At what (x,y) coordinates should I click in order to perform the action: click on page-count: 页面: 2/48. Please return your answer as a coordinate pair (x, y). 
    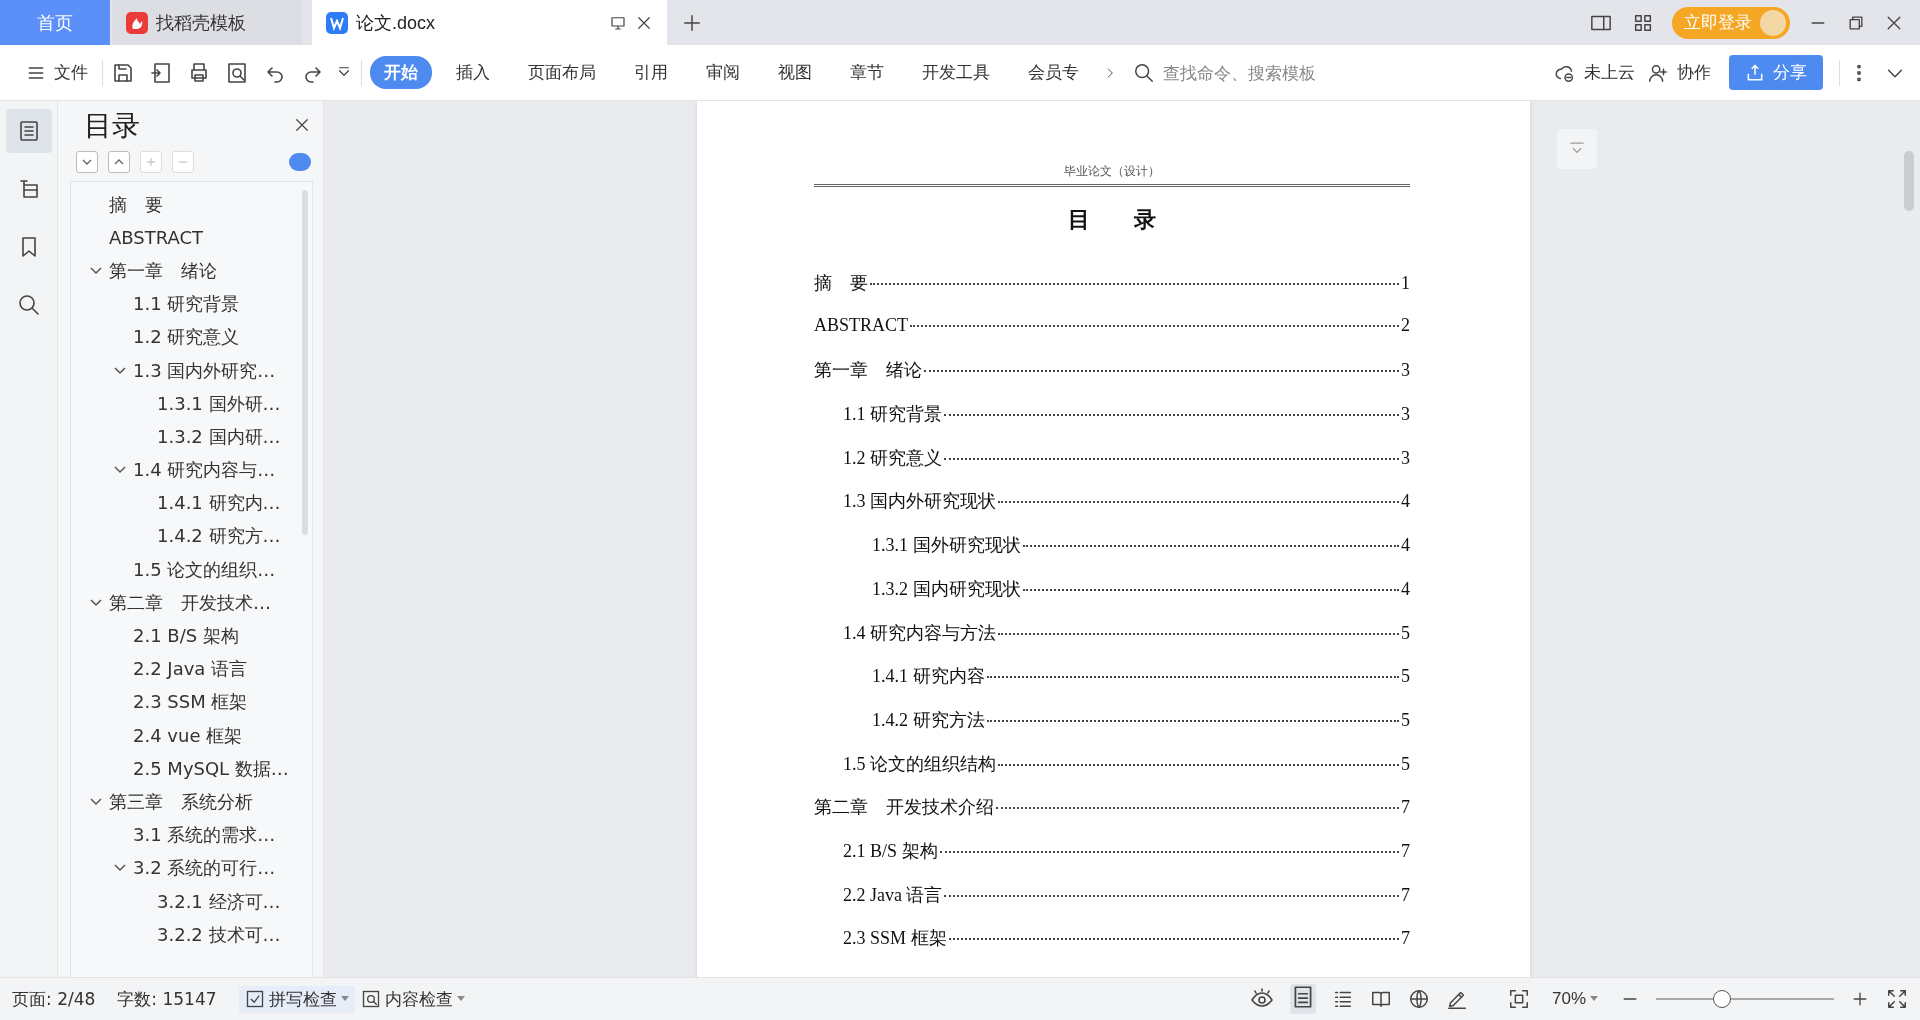
    Looking at the image, I should click on (54, 999).